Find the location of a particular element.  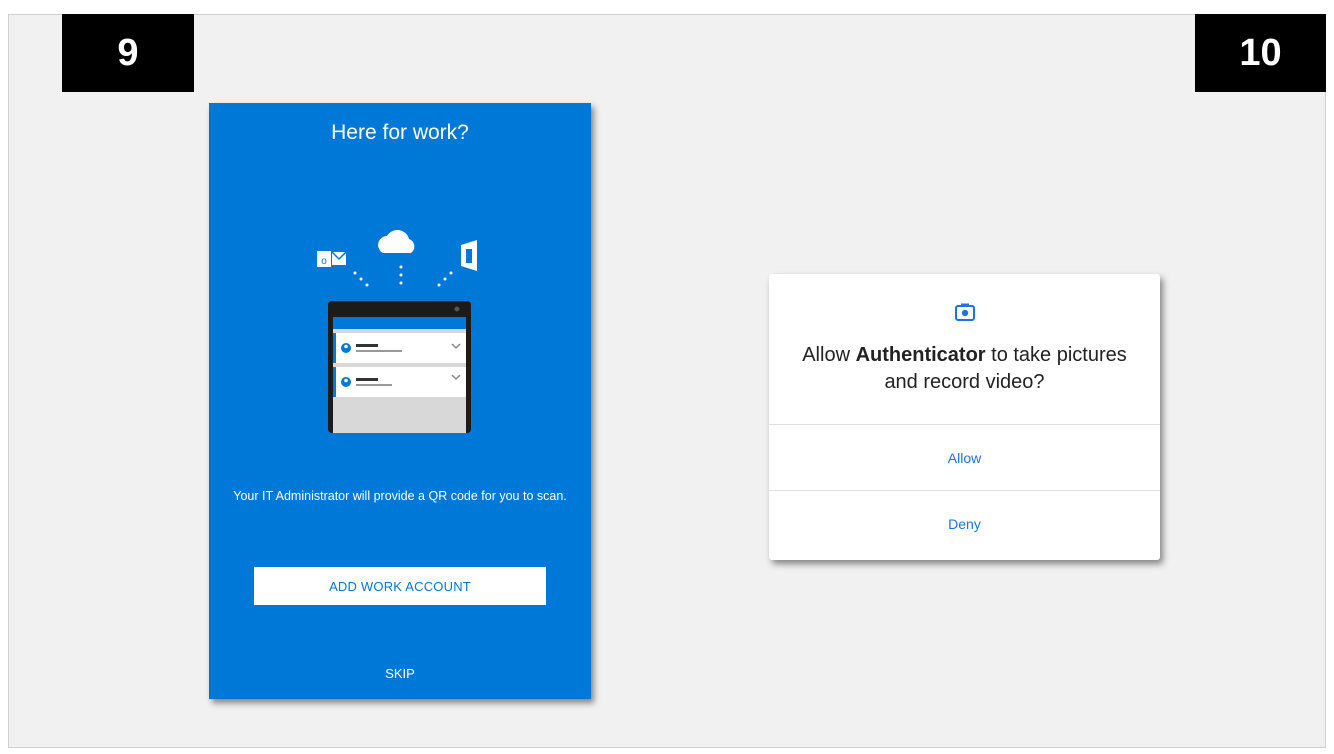

app-name: Authenticator is located at coordinates (920, 355).